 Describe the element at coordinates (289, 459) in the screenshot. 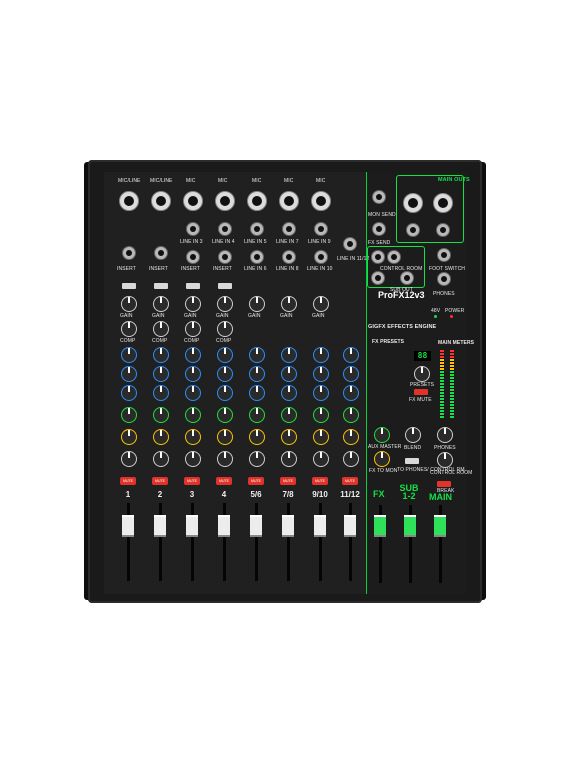

I see `channel-7-8-pan-knob` at that location.